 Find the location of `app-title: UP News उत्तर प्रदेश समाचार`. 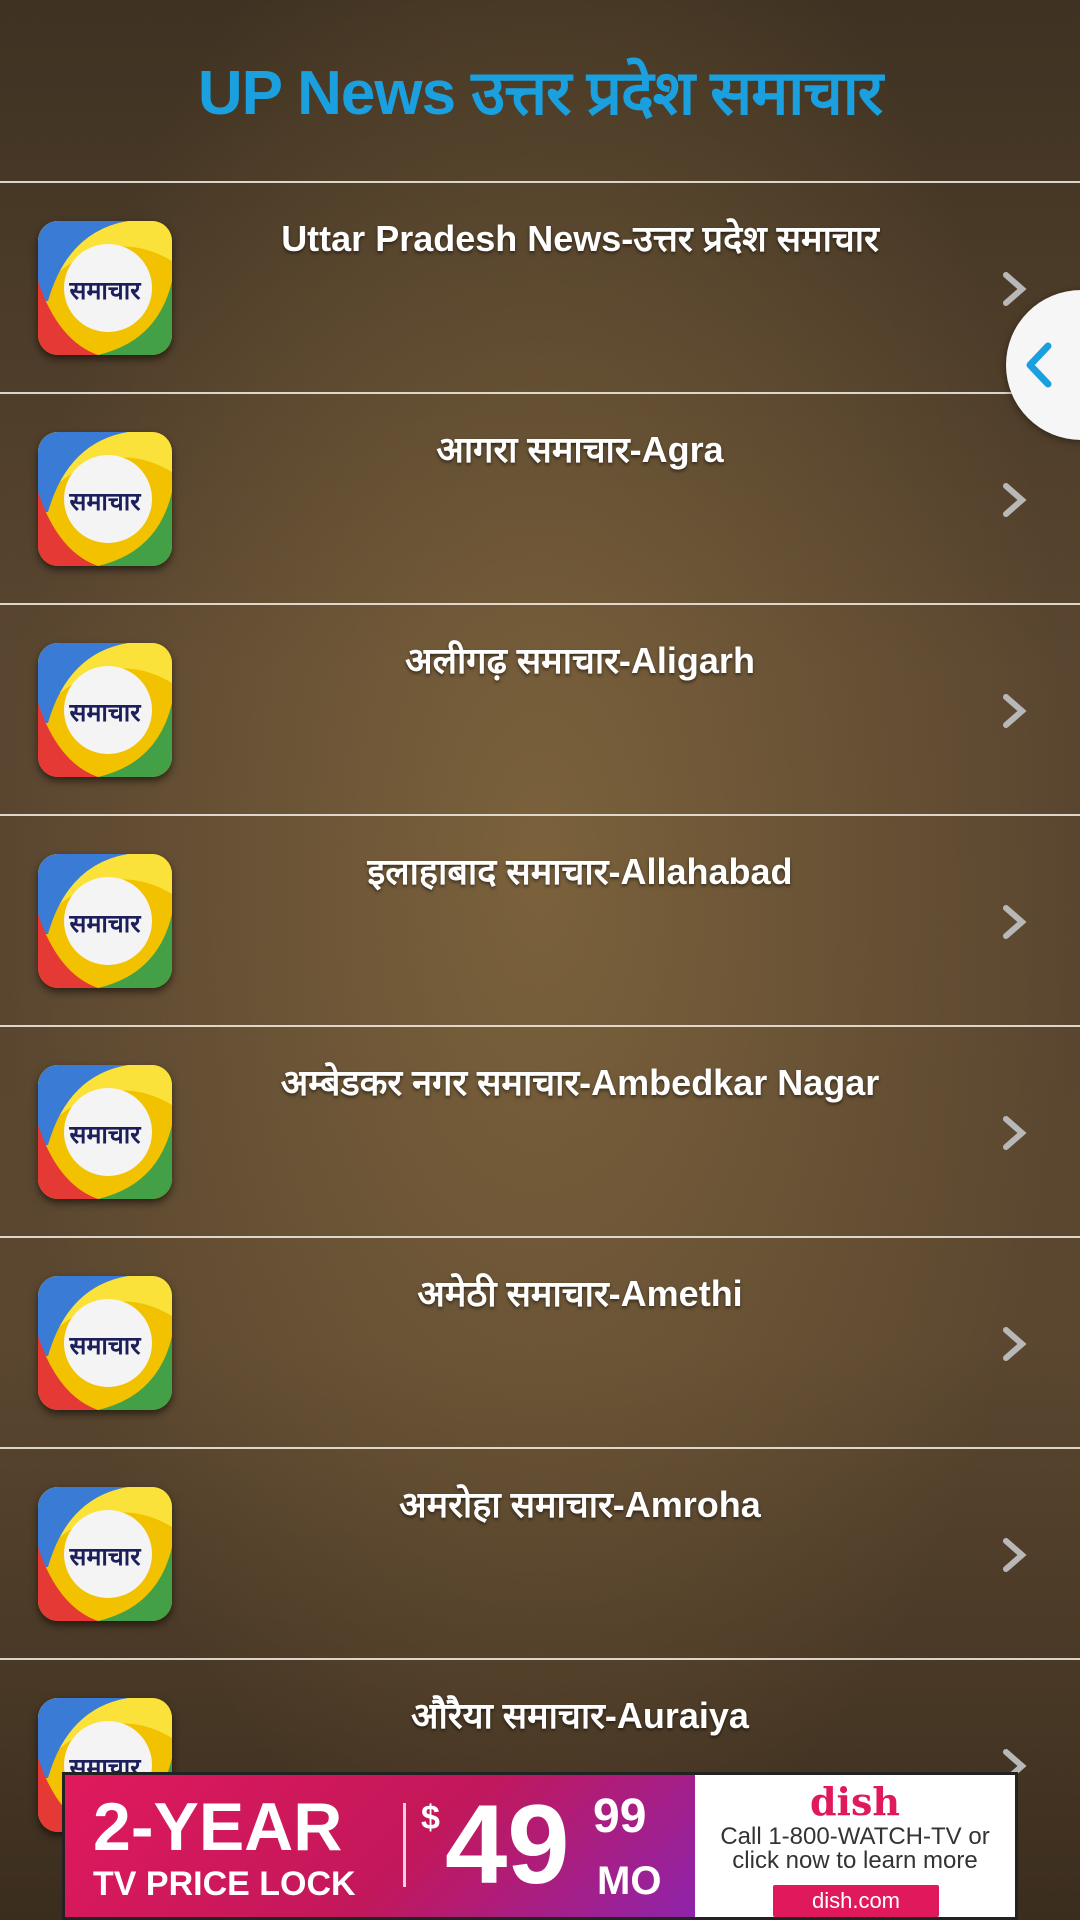

app-title: UP News उत्तर प्रदेश समाचार is located at coordinates (540, 93).